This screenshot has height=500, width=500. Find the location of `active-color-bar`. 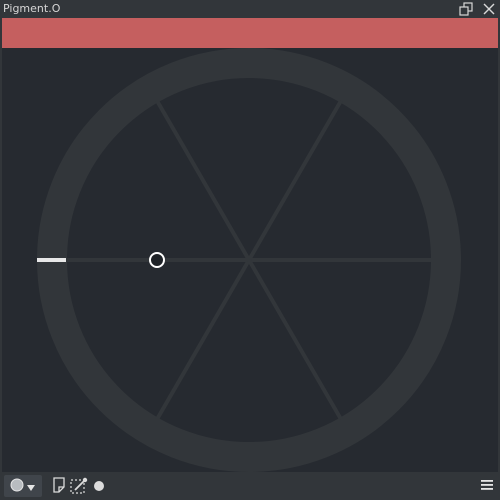

active-color-bar is located at coordinates (250, 33).